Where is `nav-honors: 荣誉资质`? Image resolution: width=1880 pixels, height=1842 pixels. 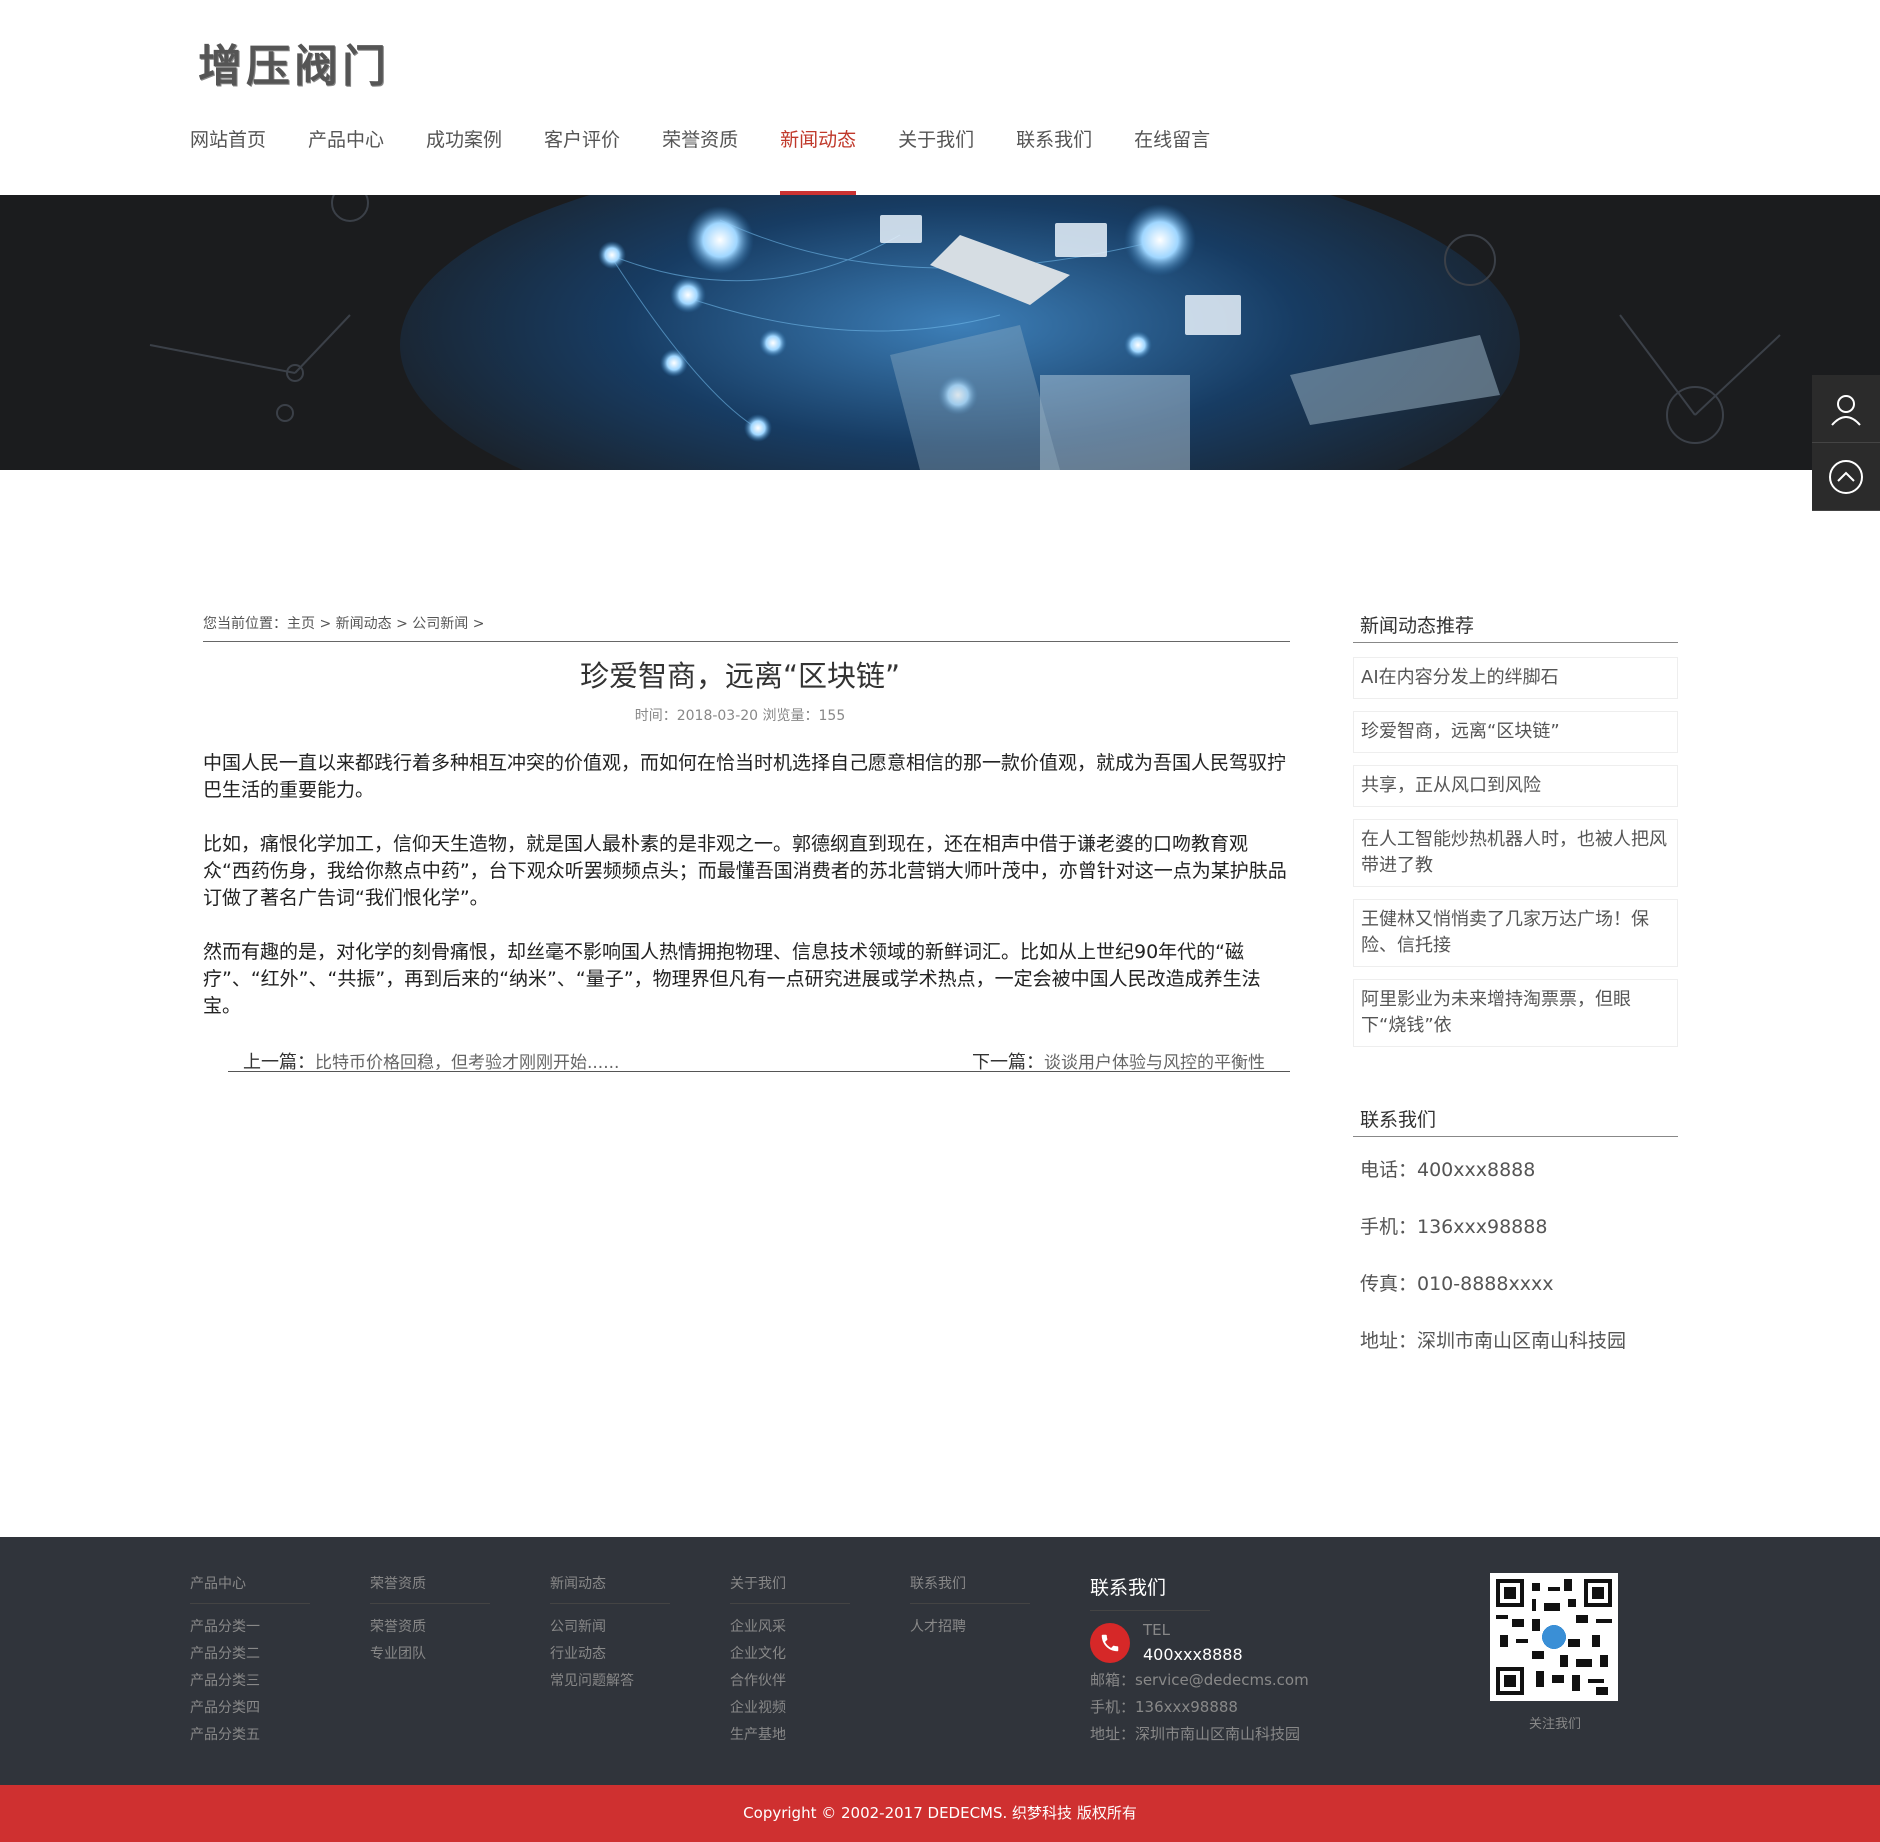 nav-honors: 荣誉资质 is located at coordinates (700, 156).